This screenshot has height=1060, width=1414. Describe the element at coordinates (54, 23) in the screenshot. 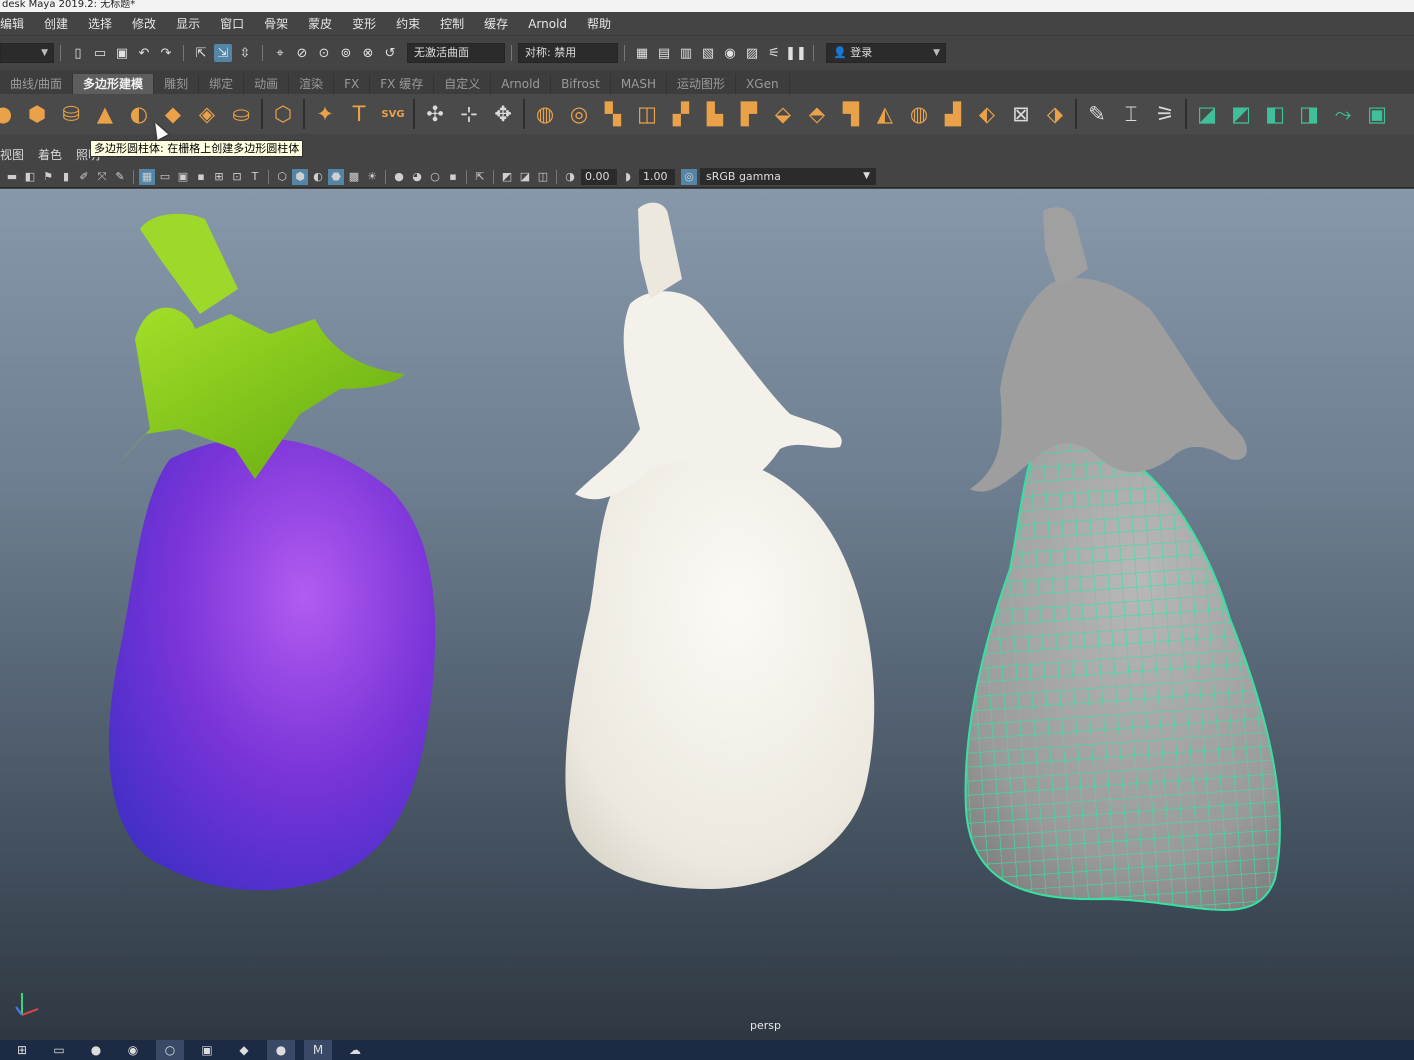

I see `menu-create: 创建` at that location.